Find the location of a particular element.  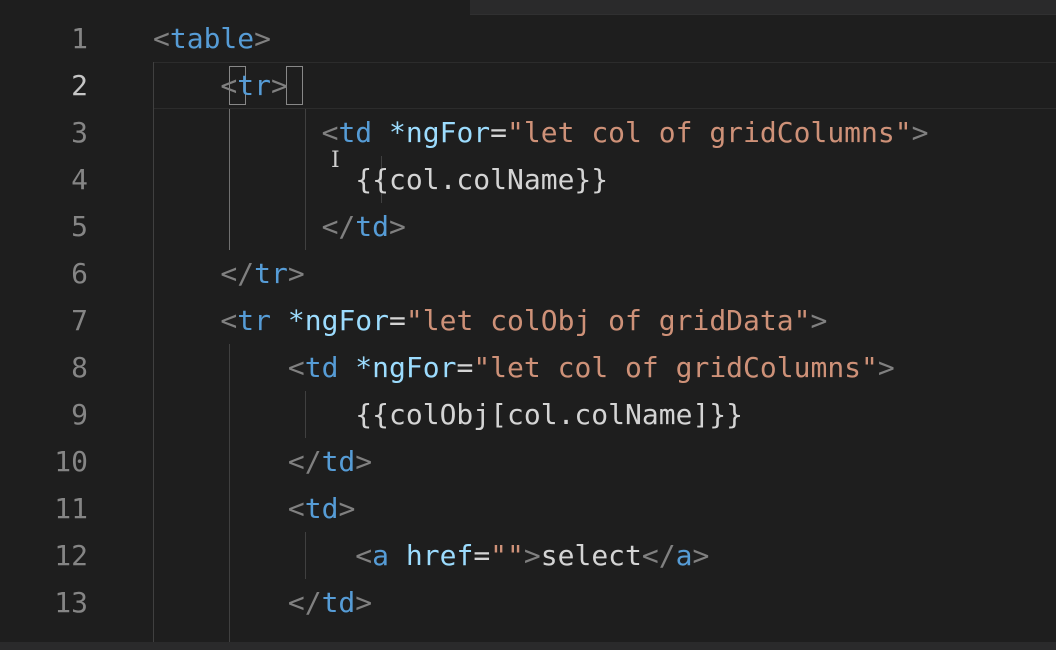

code-line: <td> is located at coordinates (254, 508).